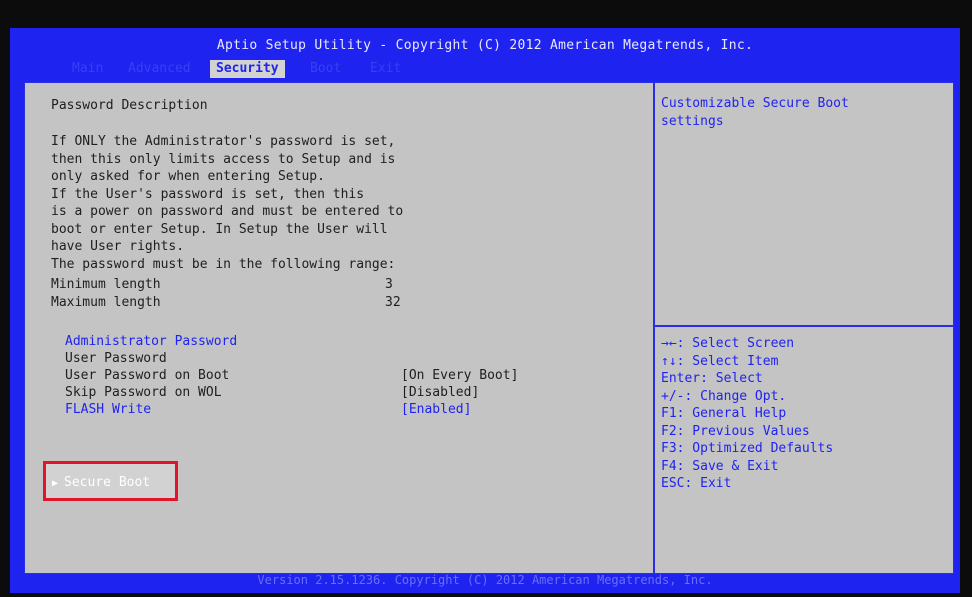  I want to click on key-hint: F2: Previous Values, so click(735, 431).